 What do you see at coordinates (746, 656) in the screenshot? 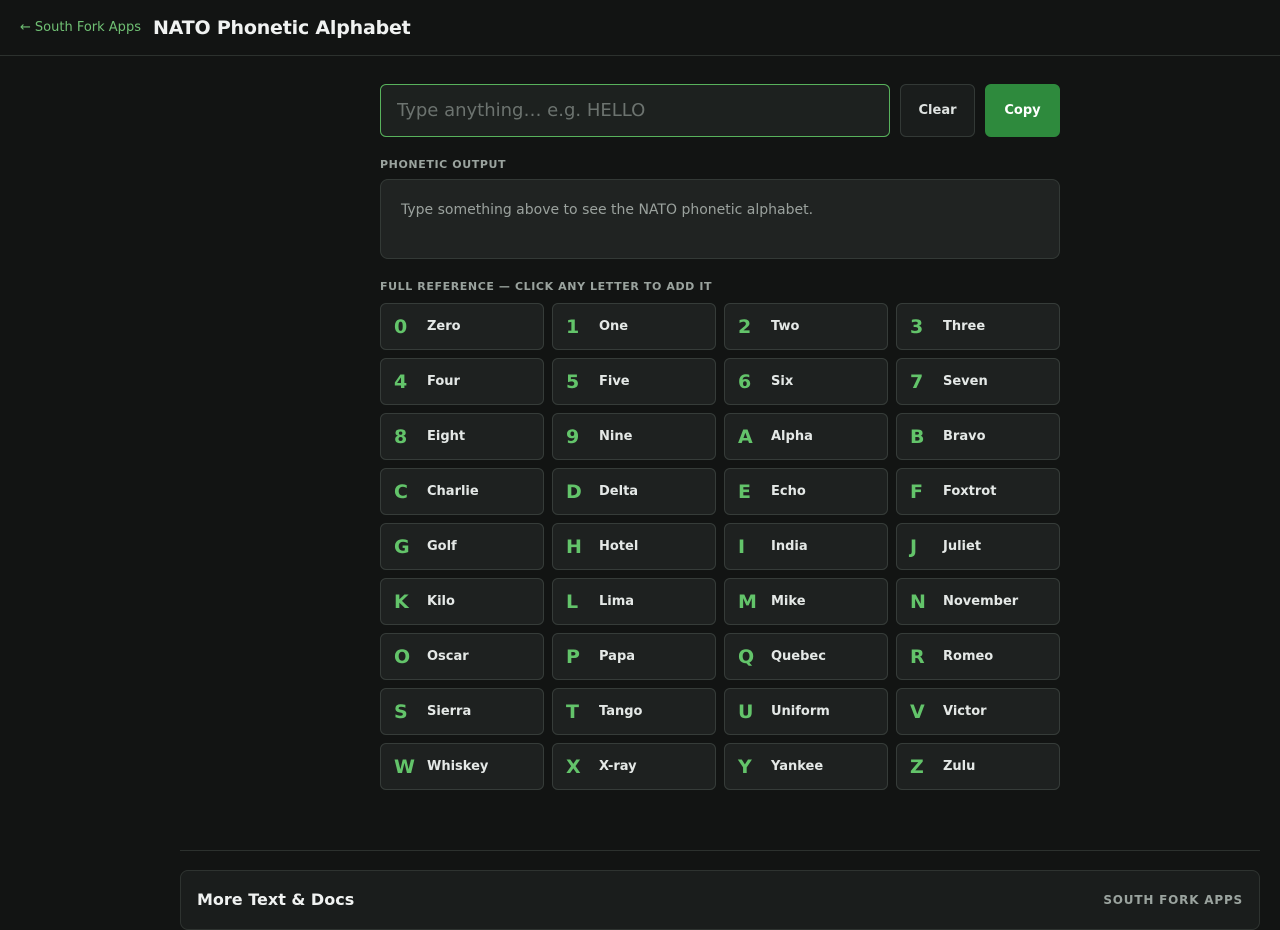
I see `key-character: Q` at bounding box center [746, 656].